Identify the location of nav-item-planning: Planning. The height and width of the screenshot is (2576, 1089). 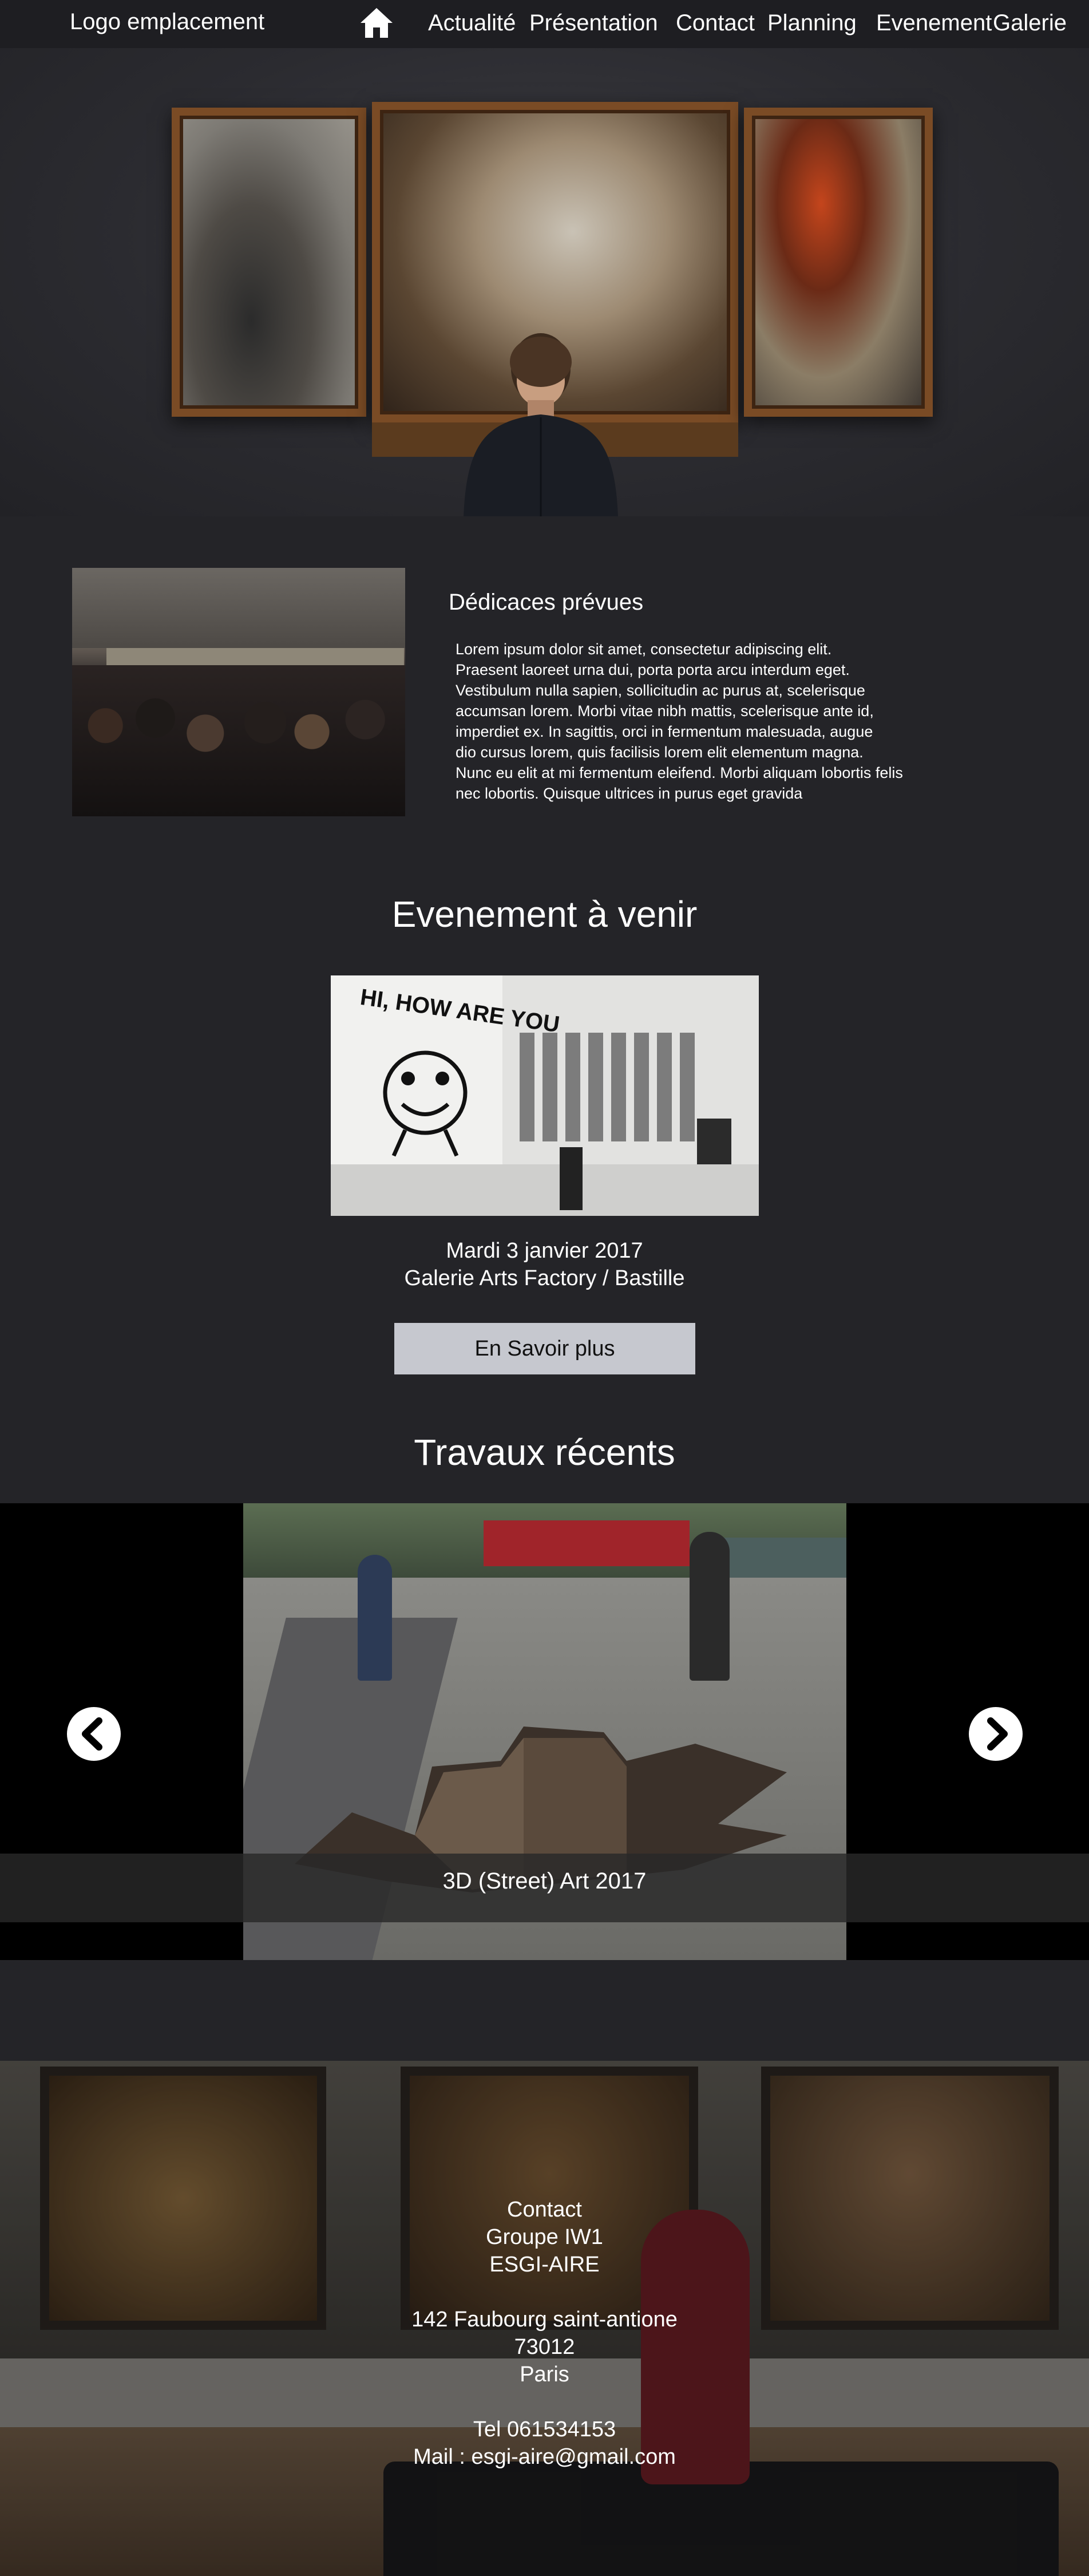
(812, 23).